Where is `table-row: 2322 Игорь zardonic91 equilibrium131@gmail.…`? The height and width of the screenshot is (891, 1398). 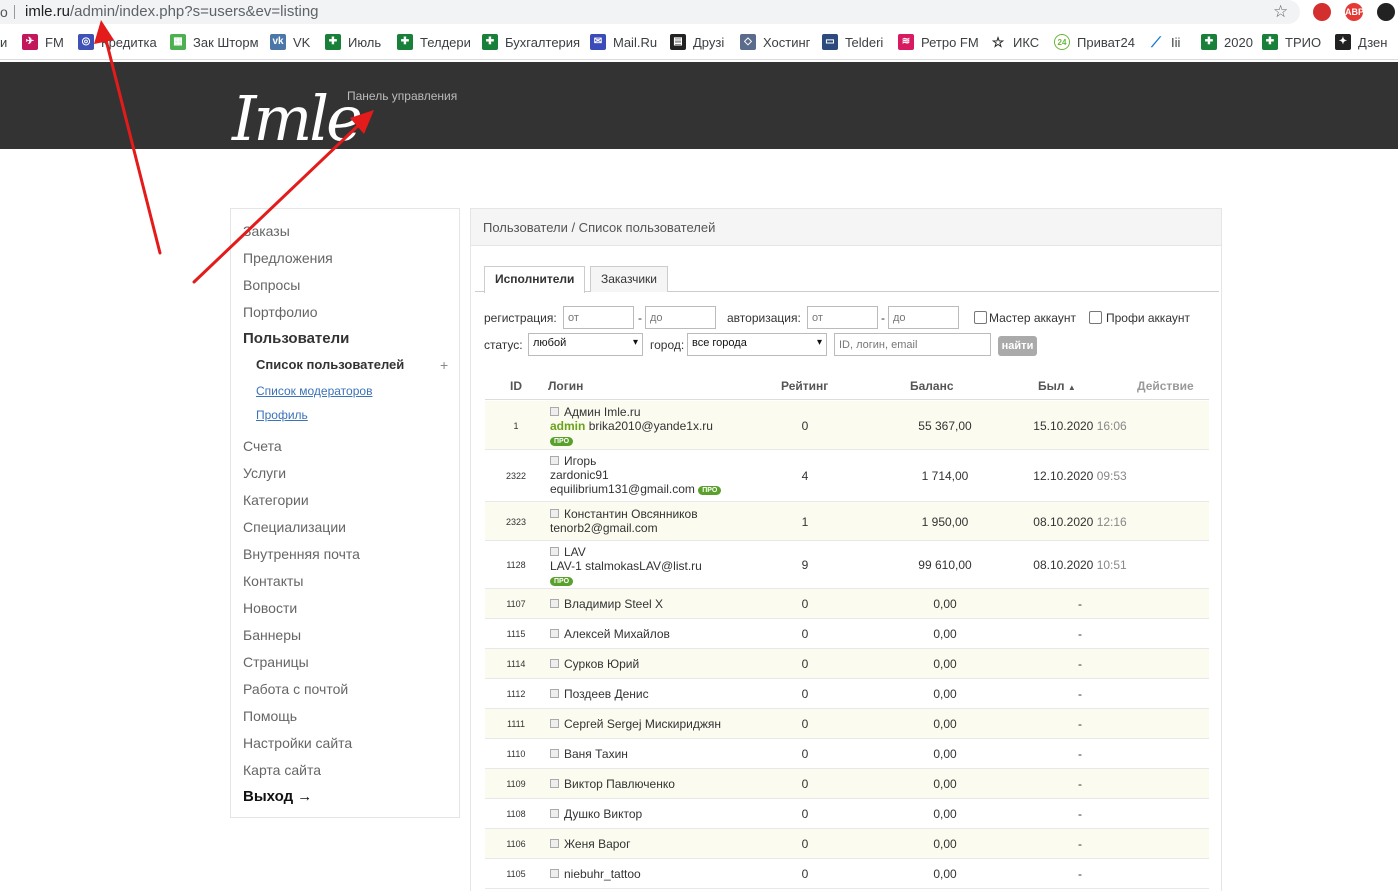 table-row: 2322 Игорь zardonic91 equilibrium131@gmail.… is located at coordinates (847, 476).